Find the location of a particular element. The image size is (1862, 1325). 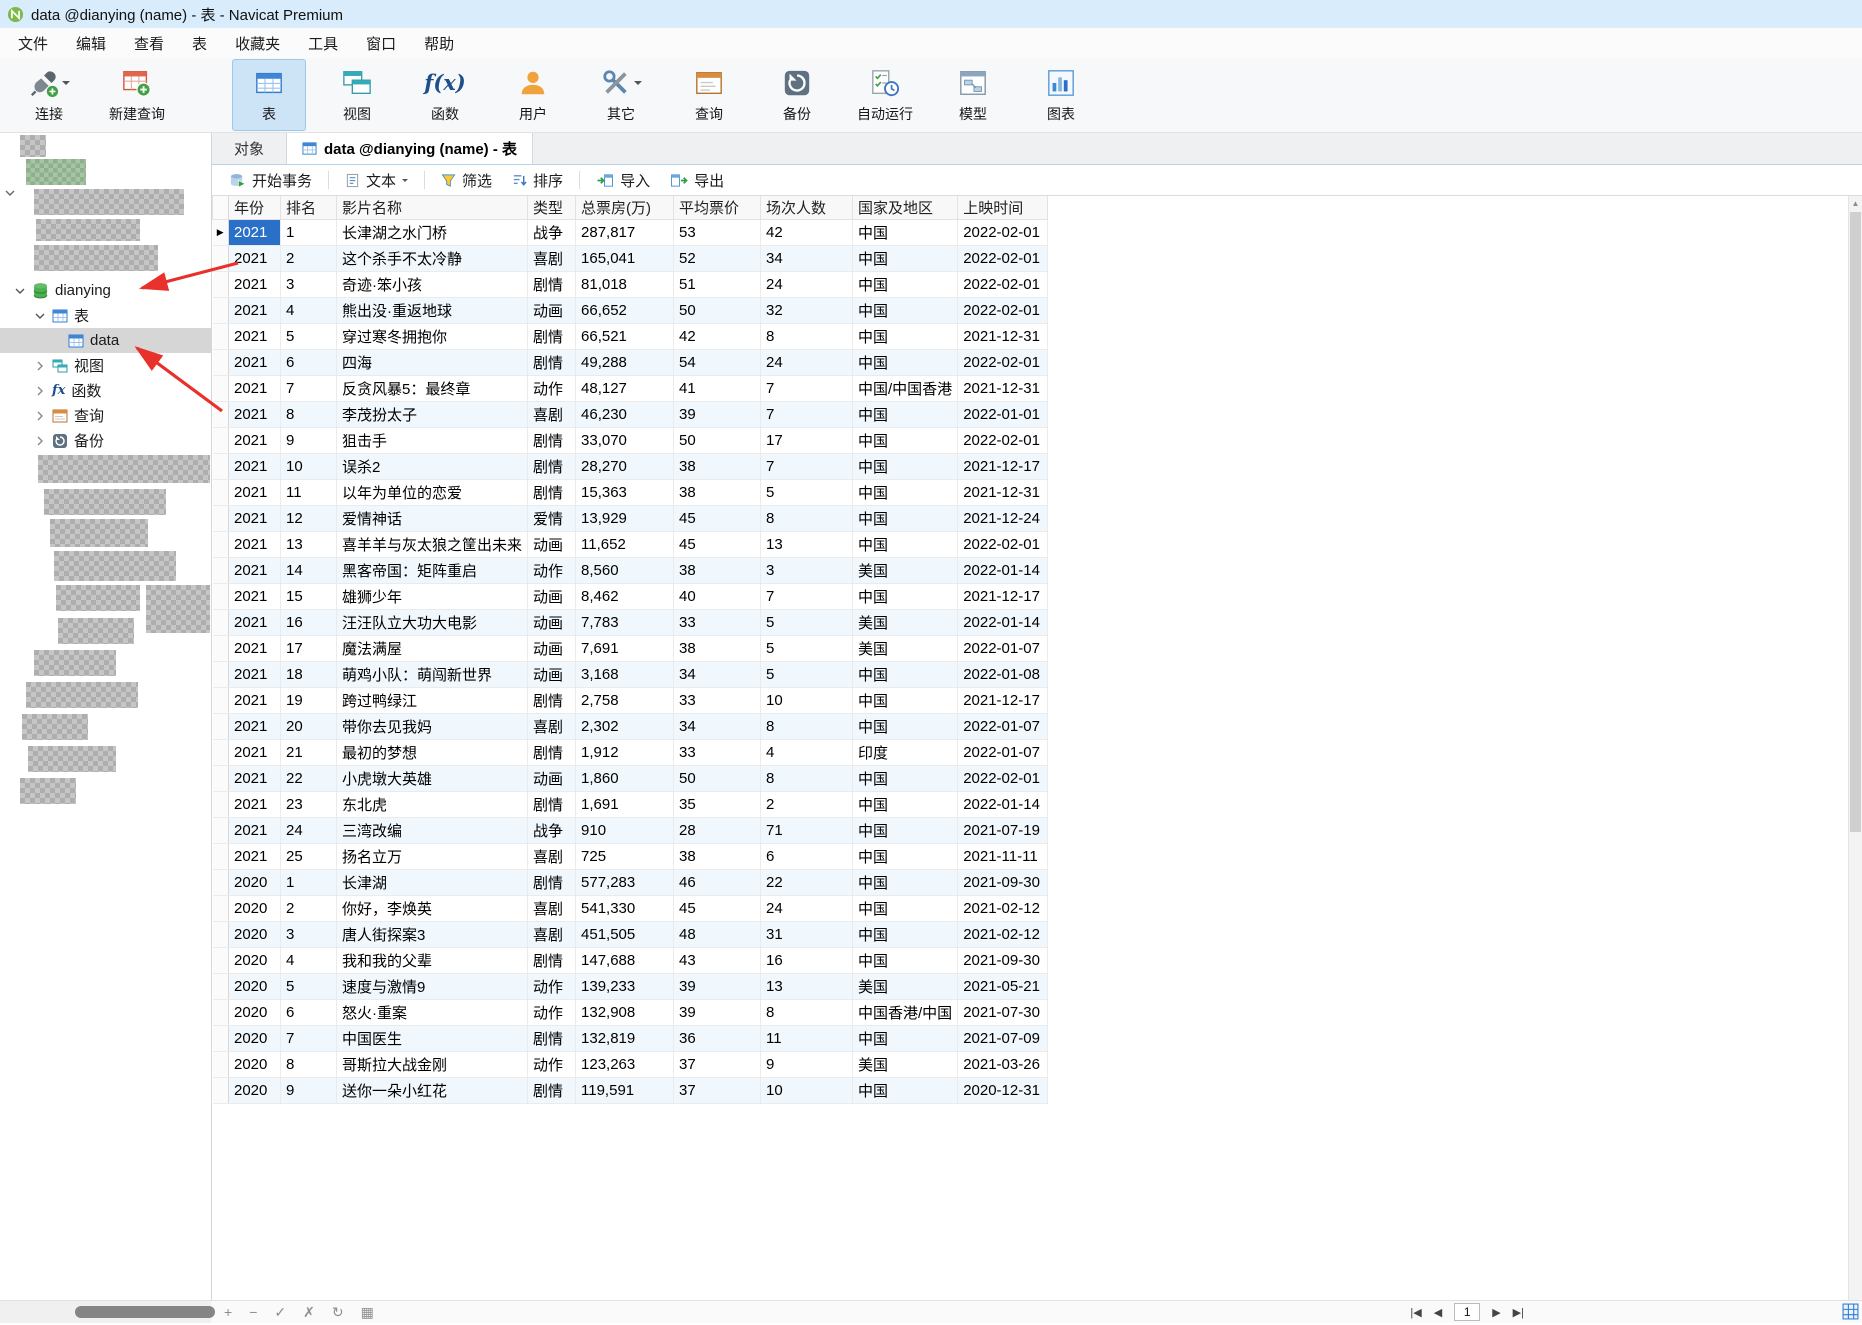

grid-cell: 66,521 is located at coordinates (625, 336).